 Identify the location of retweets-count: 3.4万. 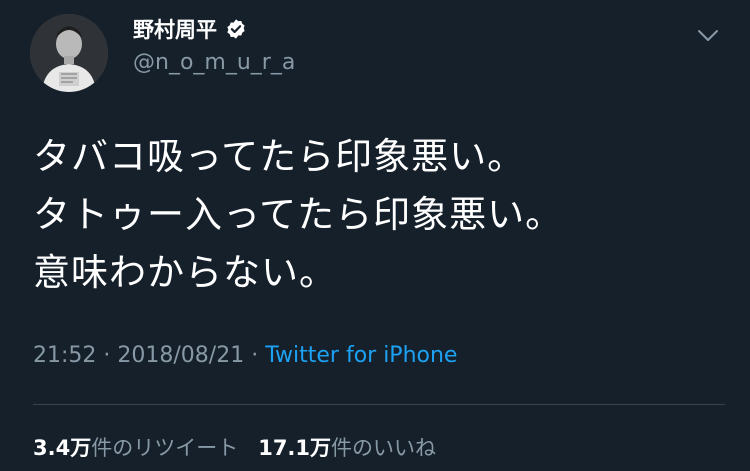
(62, 448).